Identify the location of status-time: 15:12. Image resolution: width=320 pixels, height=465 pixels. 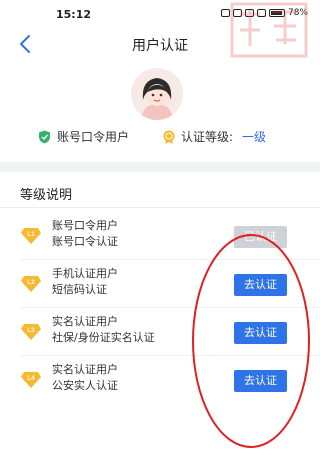
(74, 14).